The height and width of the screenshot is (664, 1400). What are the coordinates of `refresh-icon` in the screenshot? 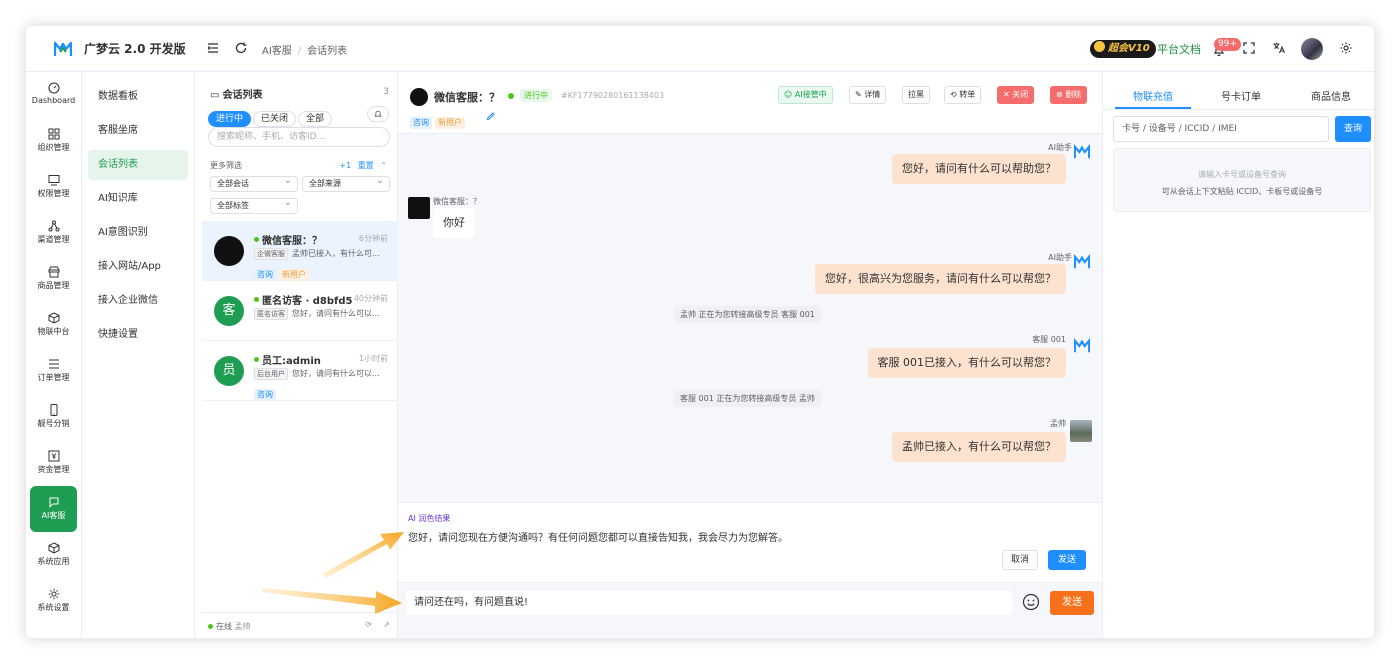 It's located at (241, 48).